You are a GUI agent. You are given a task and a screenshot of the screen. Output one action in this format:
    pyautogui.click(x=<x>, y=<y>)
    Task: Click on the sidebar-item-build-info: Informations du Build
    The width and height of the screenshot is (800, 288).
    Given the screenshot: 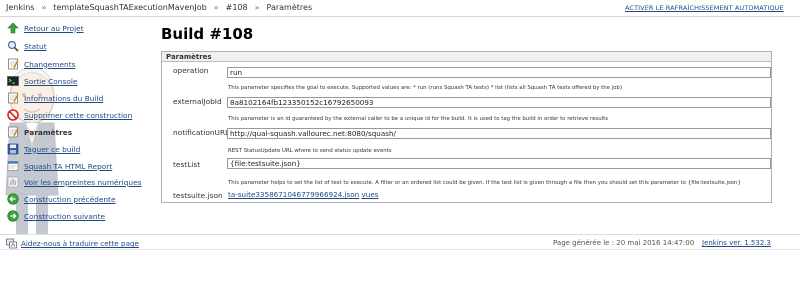 What is the action you would take?
    pyautogui.click(x=55, y=98)
    